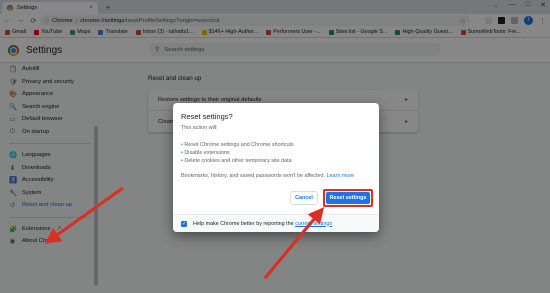  Describe the element at coordinates (205, 153) in the screenshot. I see `list-item: • Disable extensions` at that location.